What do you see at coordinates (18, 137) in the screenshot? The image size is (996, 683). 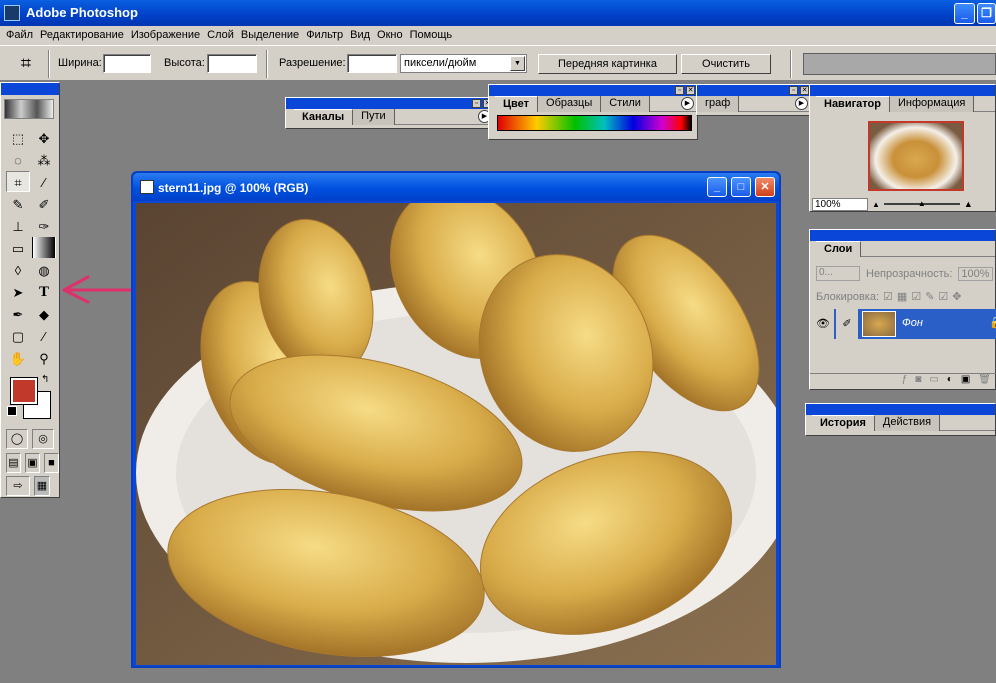 I see `marquee-tool-icon: ⬚` at bounding box center [18, 137].